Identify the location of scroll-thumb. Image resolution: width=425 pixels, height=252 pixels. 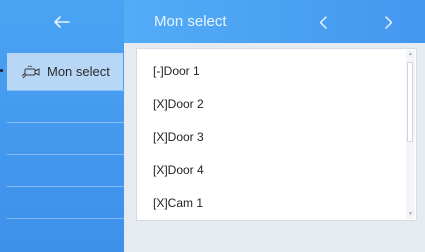
(410, 102).